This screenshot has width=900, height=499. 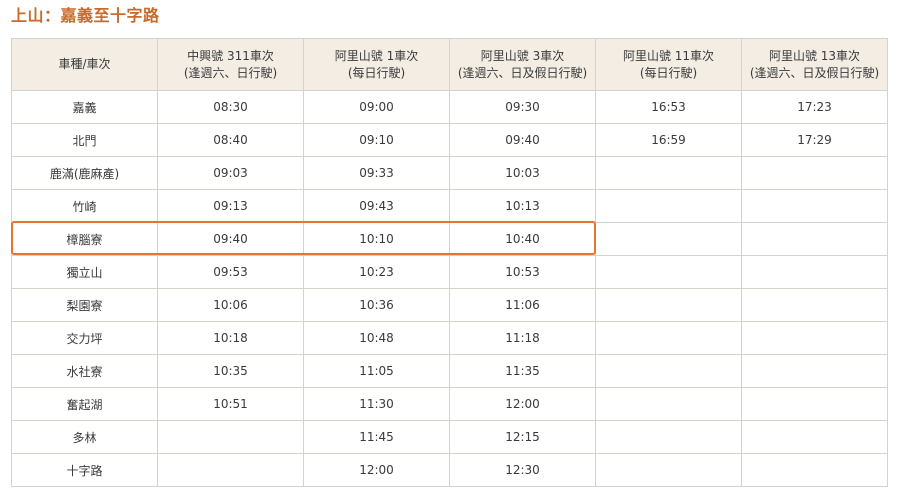 I want to click on time-cell: 09:33, so click(x=376, y=173).